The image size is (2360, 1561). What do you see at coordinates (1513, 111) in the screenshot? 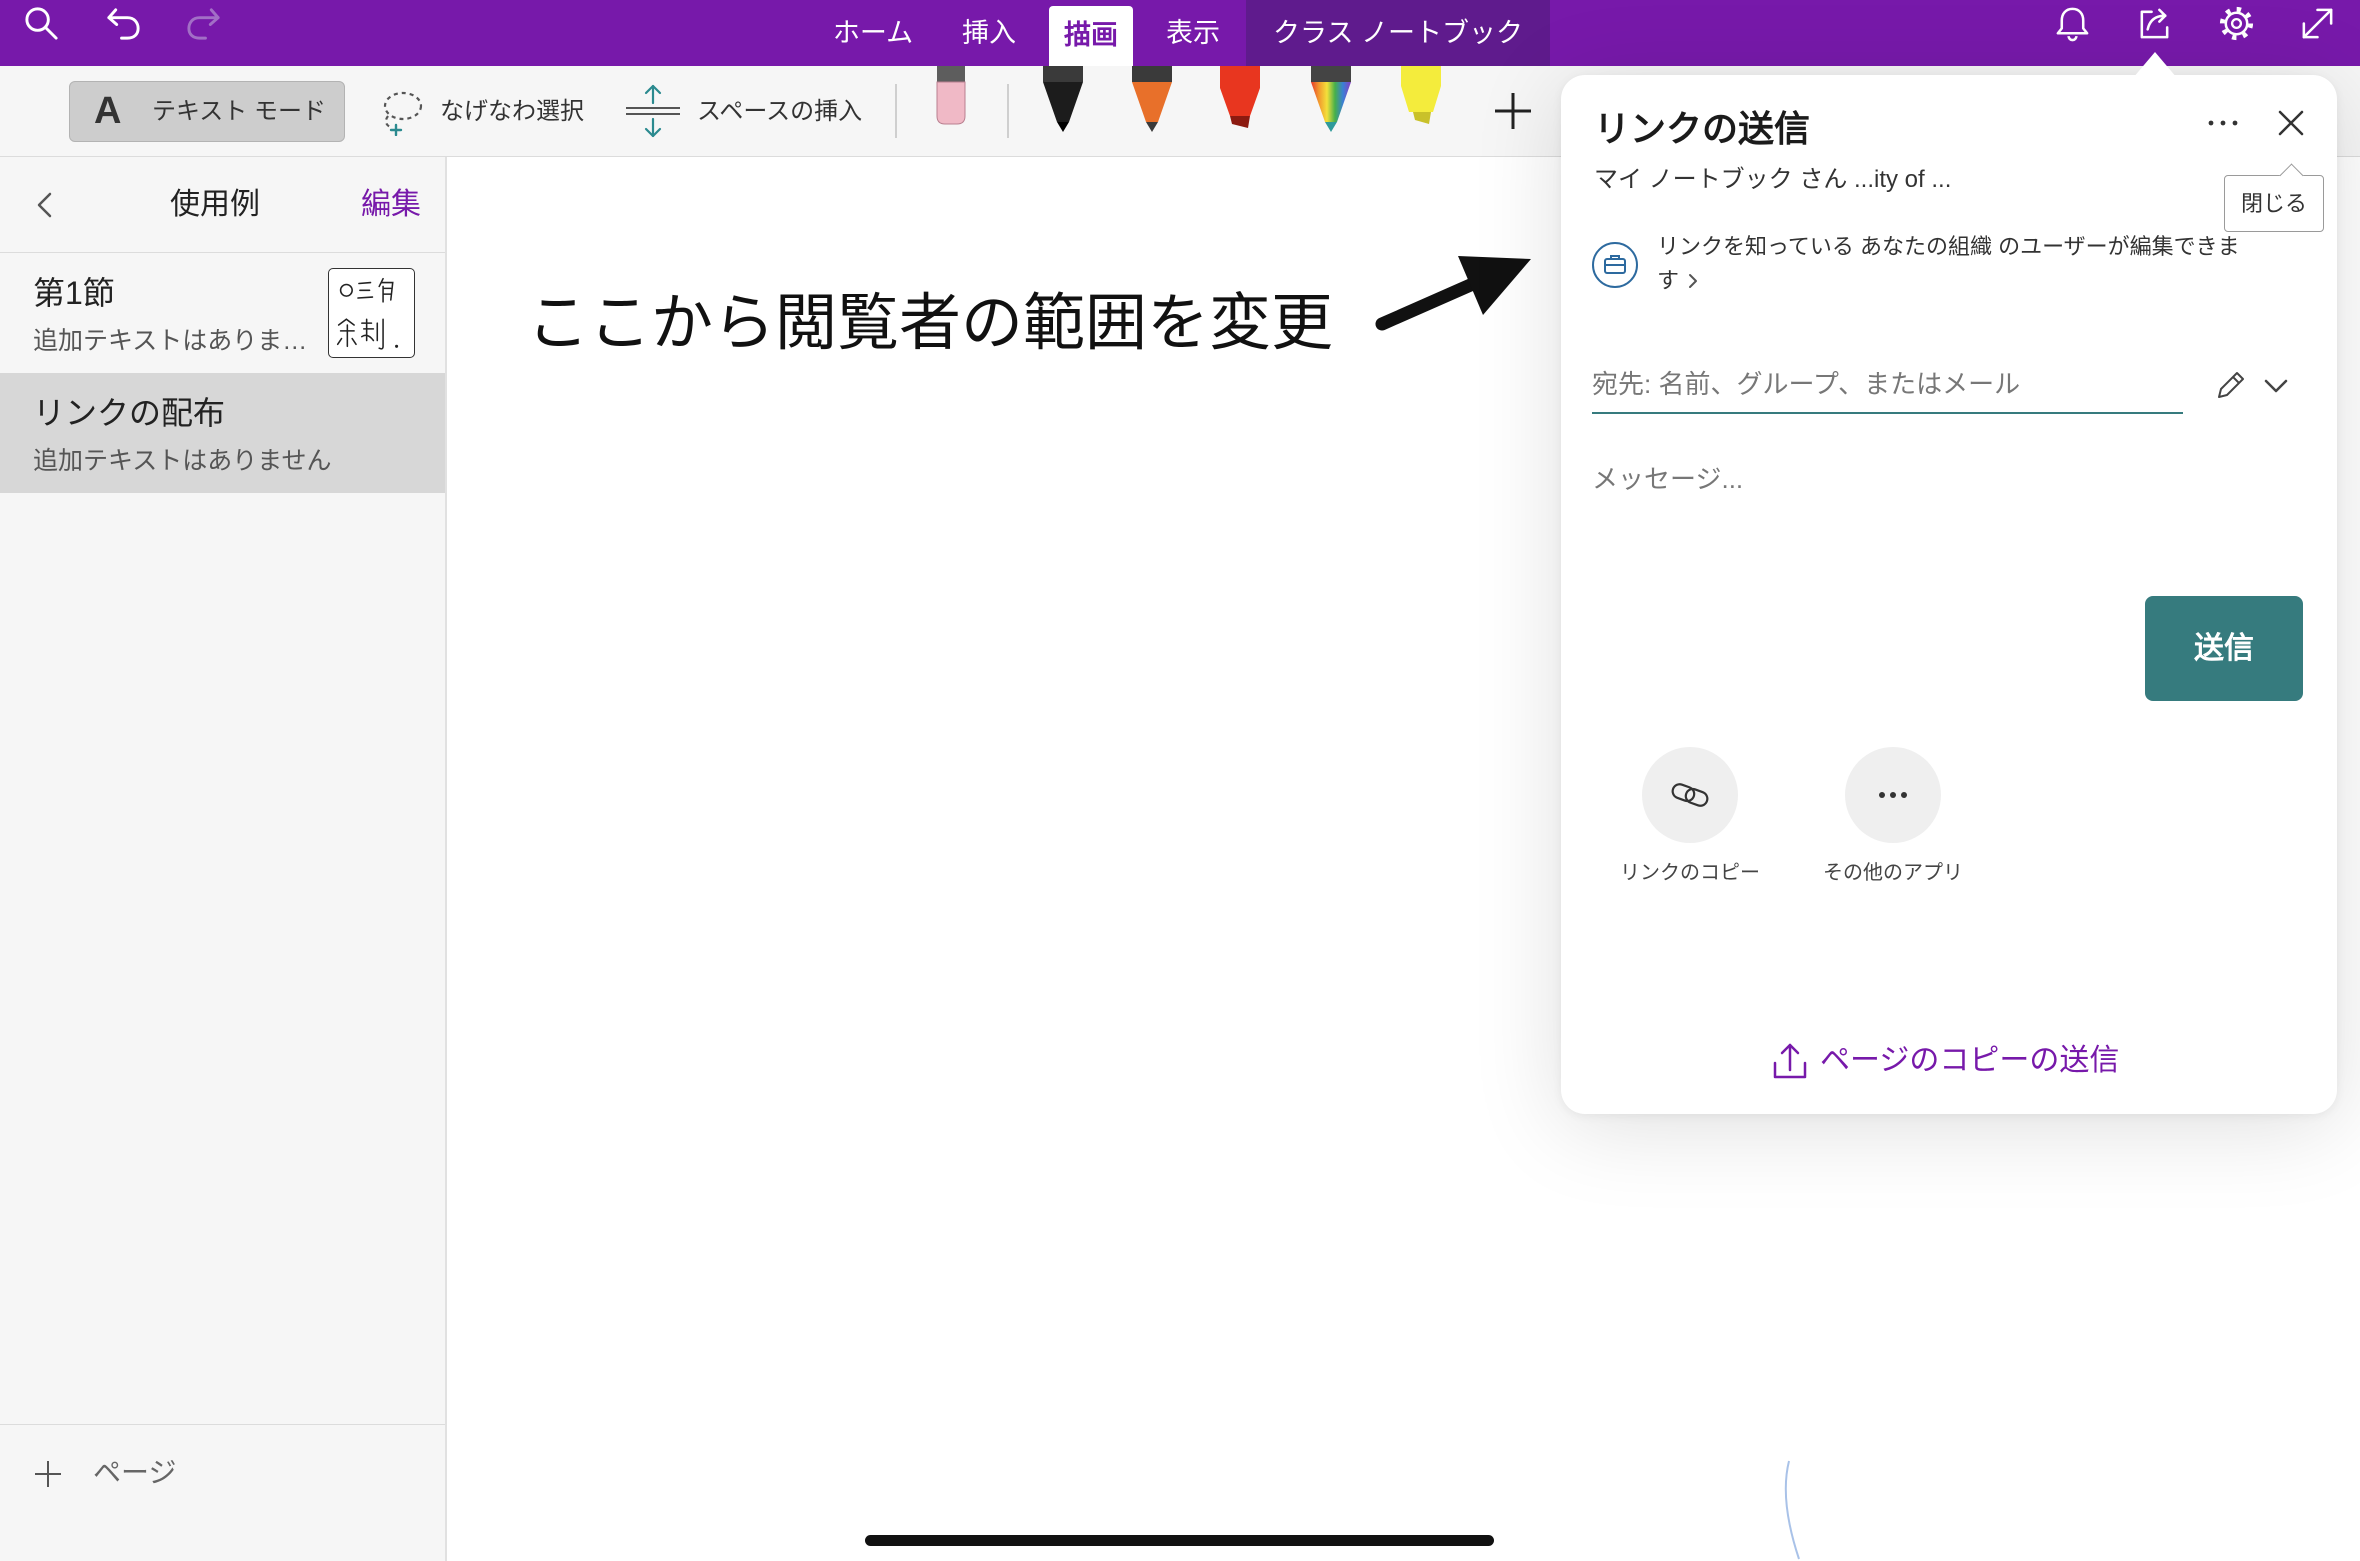
I see `plus-icon` at bounding box center [1513, 111].